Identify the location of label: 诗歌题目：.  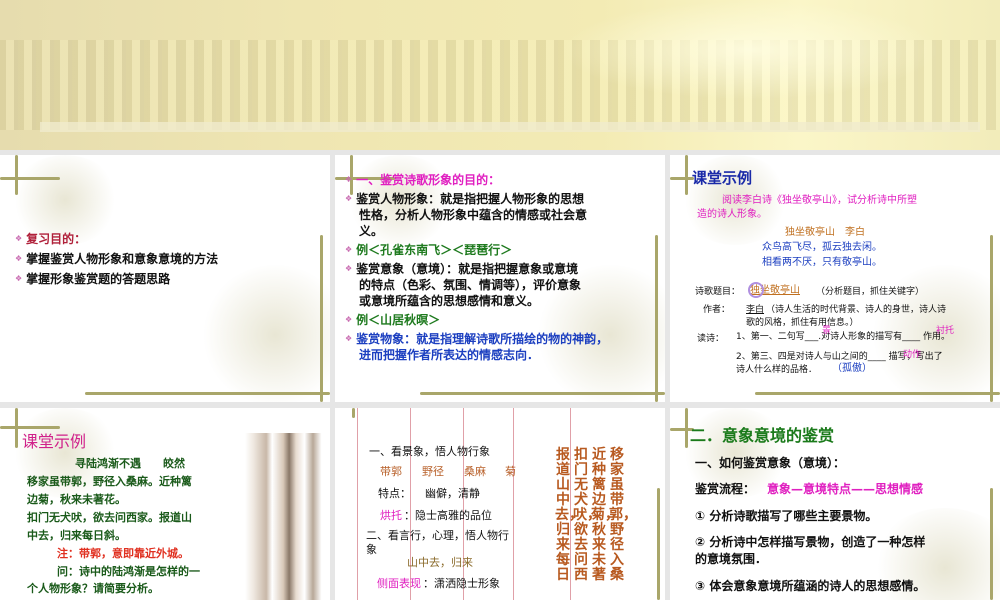
(718, 292).